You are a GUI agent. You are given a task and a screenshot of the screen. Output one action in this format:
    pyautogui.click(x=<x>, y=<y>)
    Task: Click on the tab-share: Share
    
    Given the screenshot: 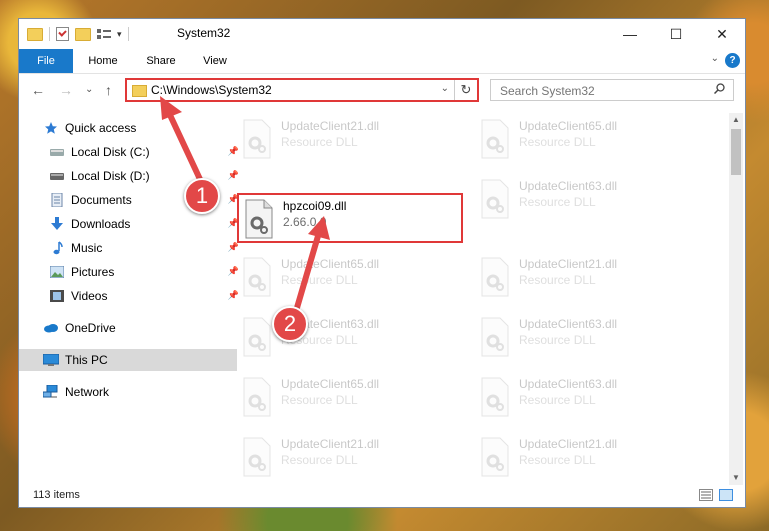 What is the action you would take?
    pyautogui.click(x=161, y=61)
    